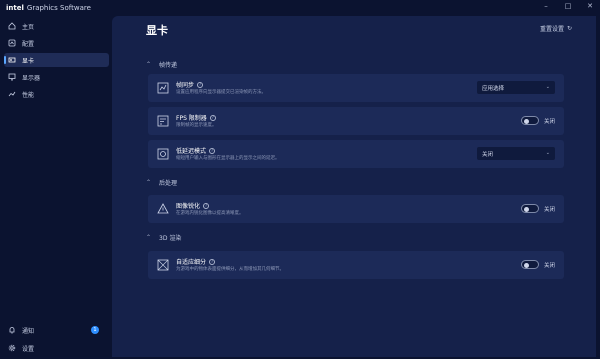 This screenshot has height=359, width=600. I want to click on title-bar: intel Graphics Software – □ ✕, so click(300, 8).